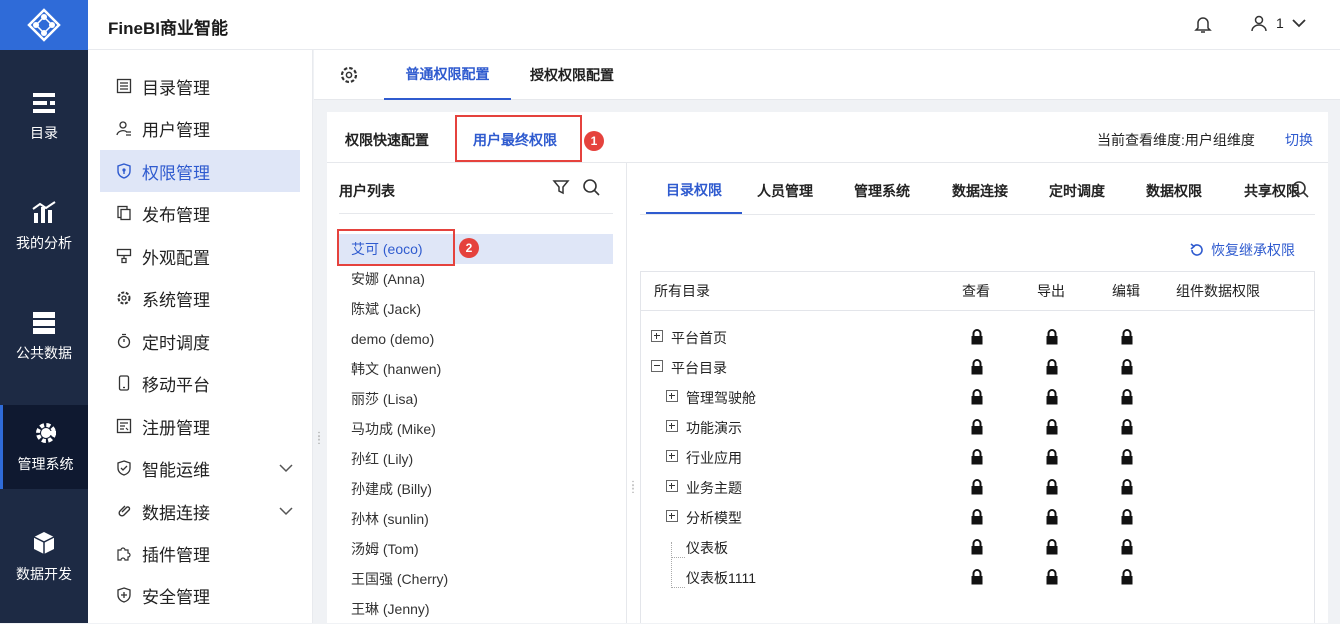  I want to click on column-header: 所有目录, so click(682, 291).